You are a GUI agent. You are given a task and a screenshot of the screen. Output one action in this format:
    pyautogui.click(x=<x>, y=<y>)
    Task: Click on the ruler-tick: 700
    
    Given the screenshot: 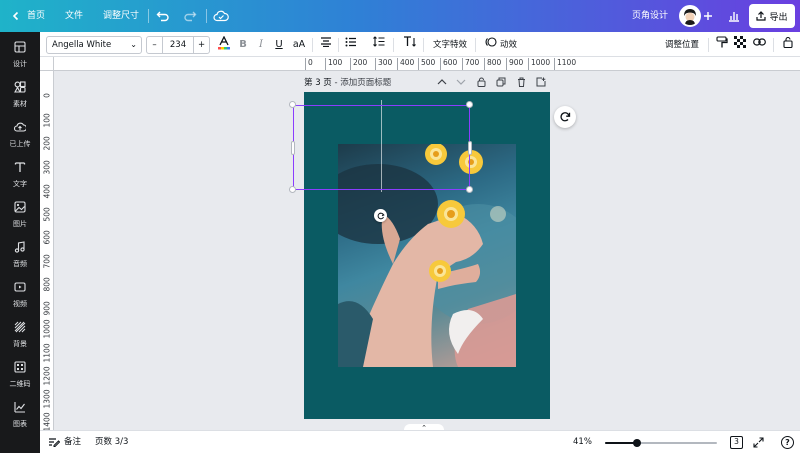 What is the action you would take?
    pyautogui.click(x=47, y=261)
    